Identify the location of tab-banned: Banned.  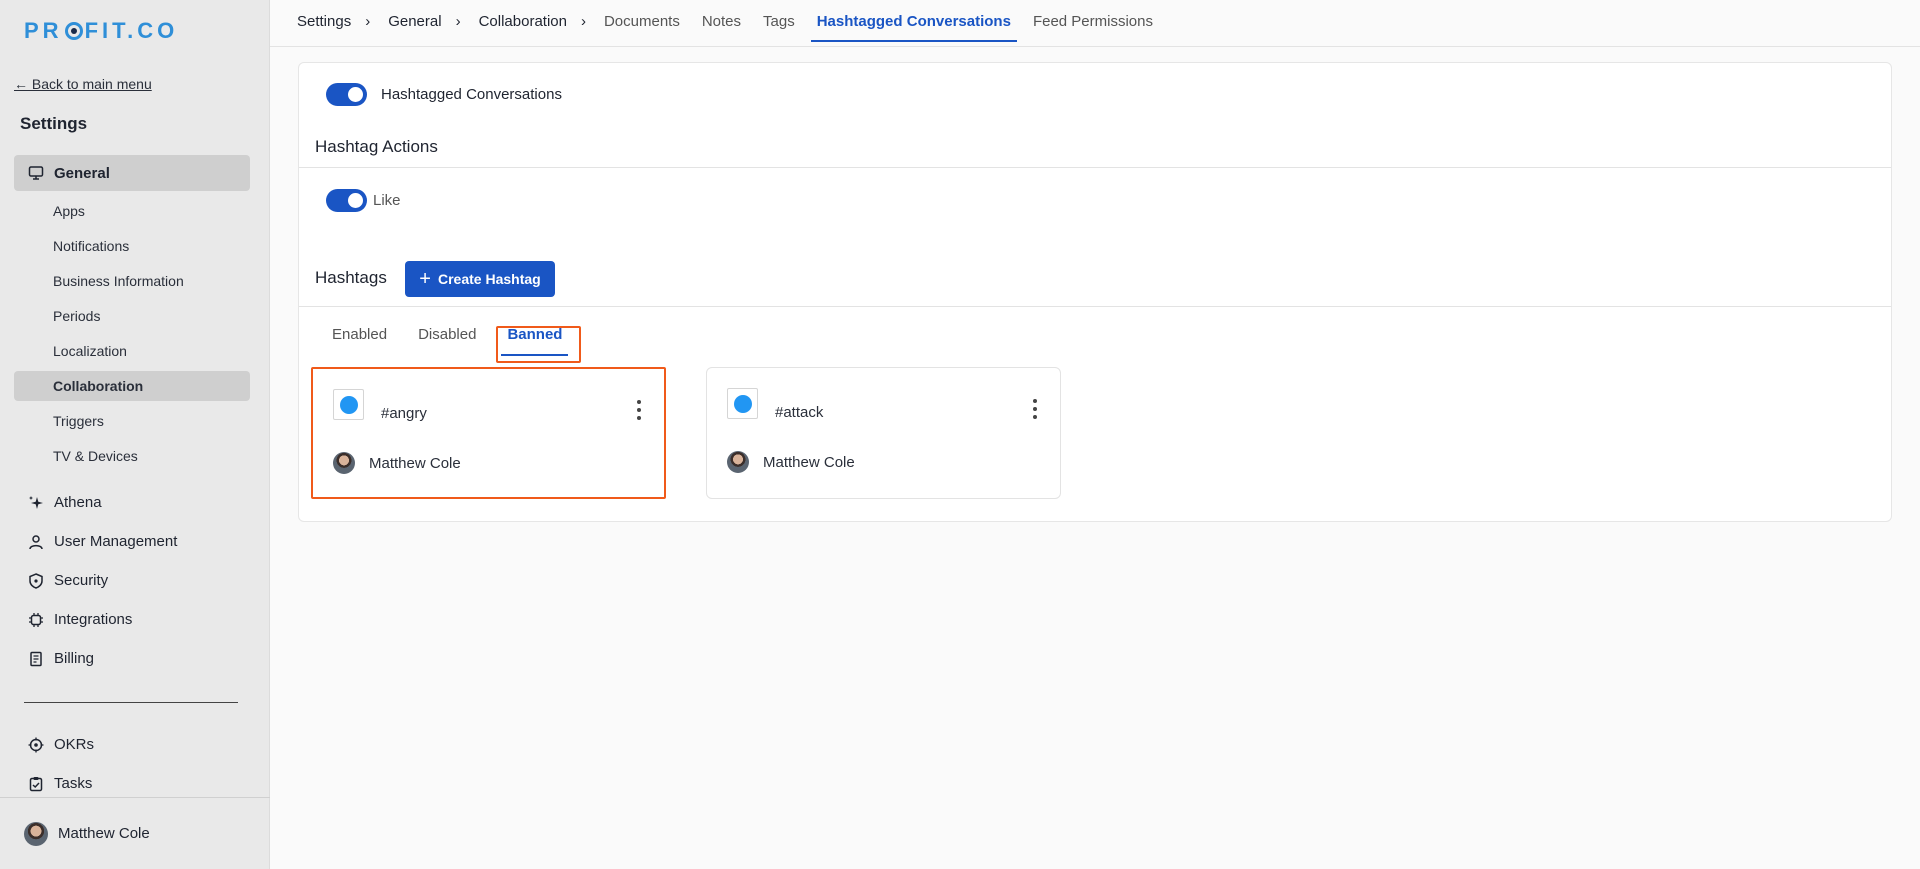
(535, 341).